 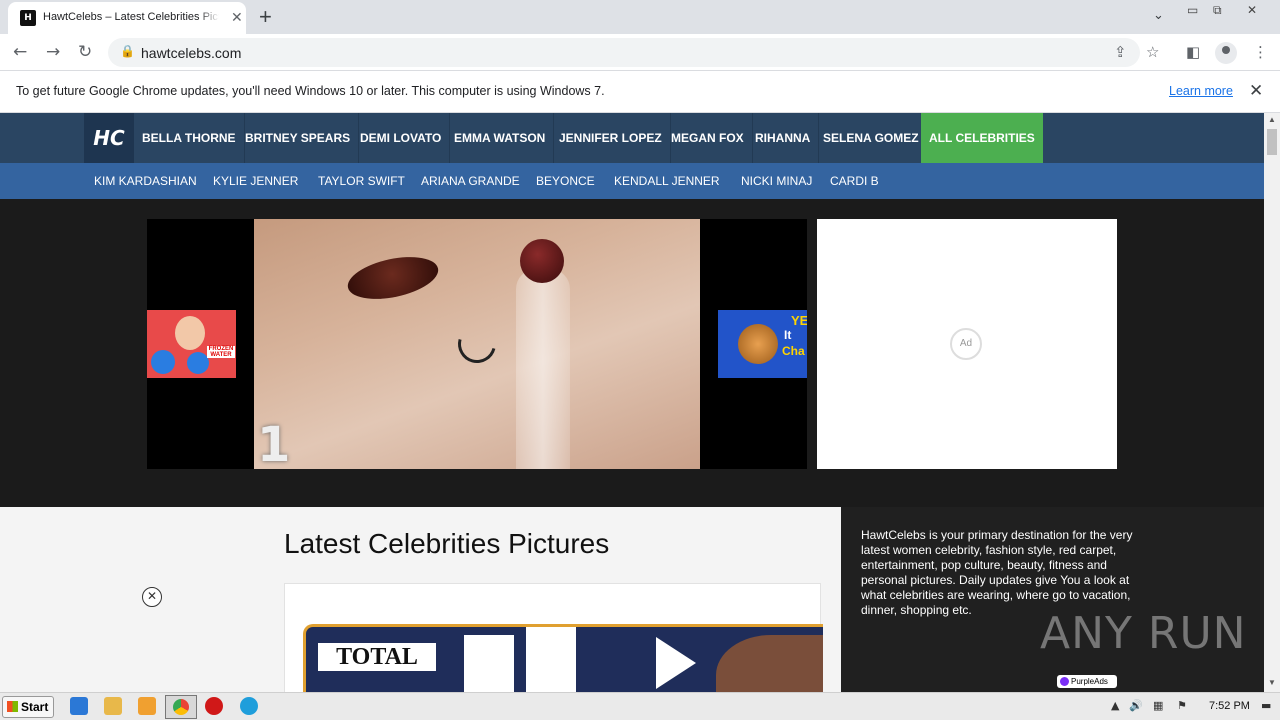 What do you see at coordinates (79, 706) in the screenshot?
I see `ie-icon` at bounding box center [79, 706].